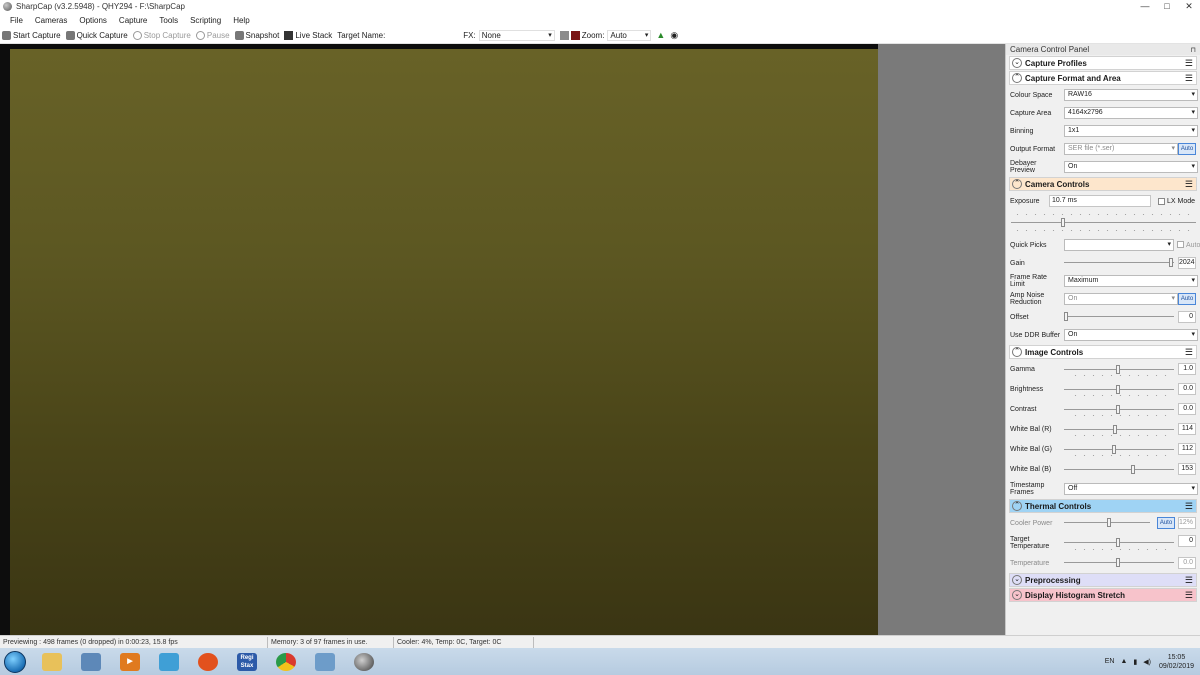  What do you see at coordinates (1131, 113) in the screenshot?
I see `capture-area-select: 4164x2796` at bounding box center [1131, 113].